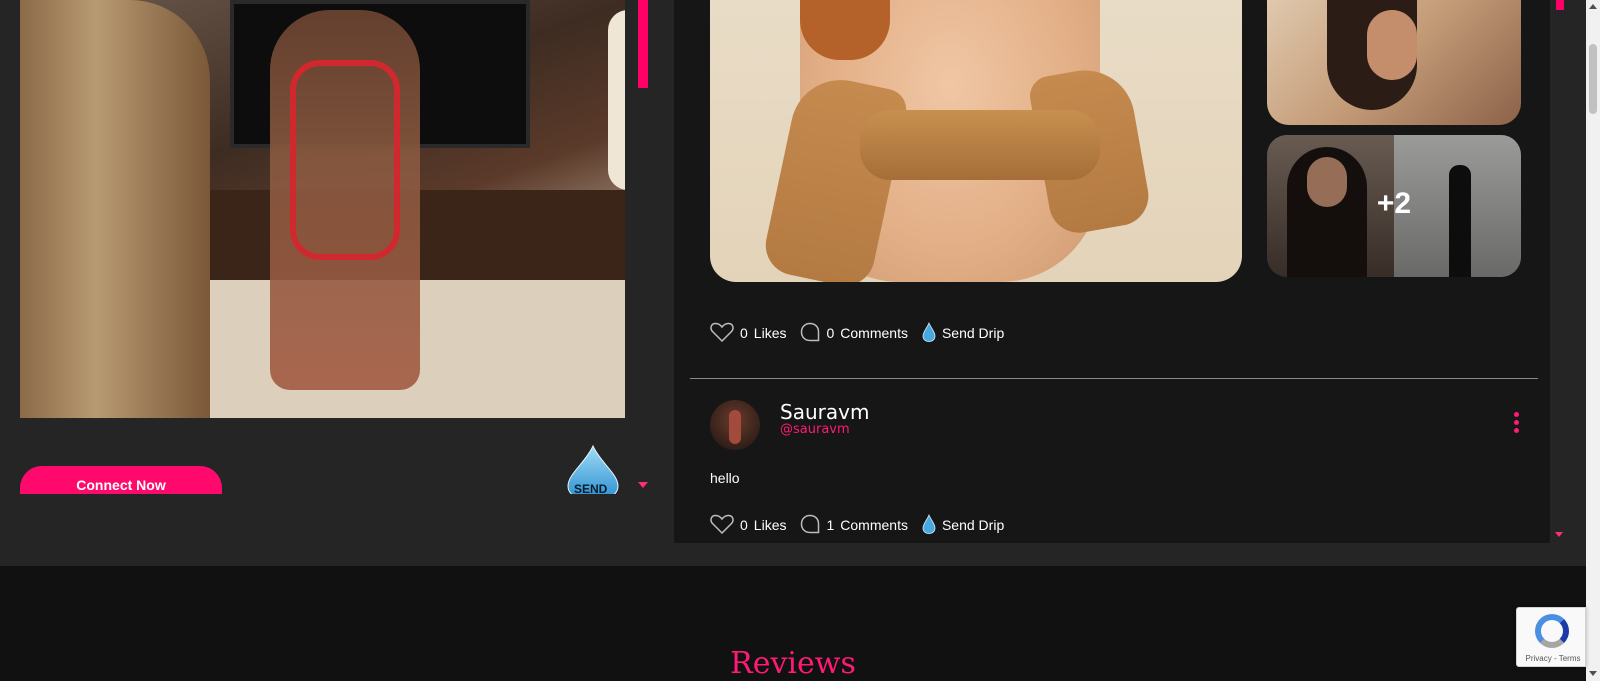  I want to click on post-author-name: Sauravm, so click(824, 412).